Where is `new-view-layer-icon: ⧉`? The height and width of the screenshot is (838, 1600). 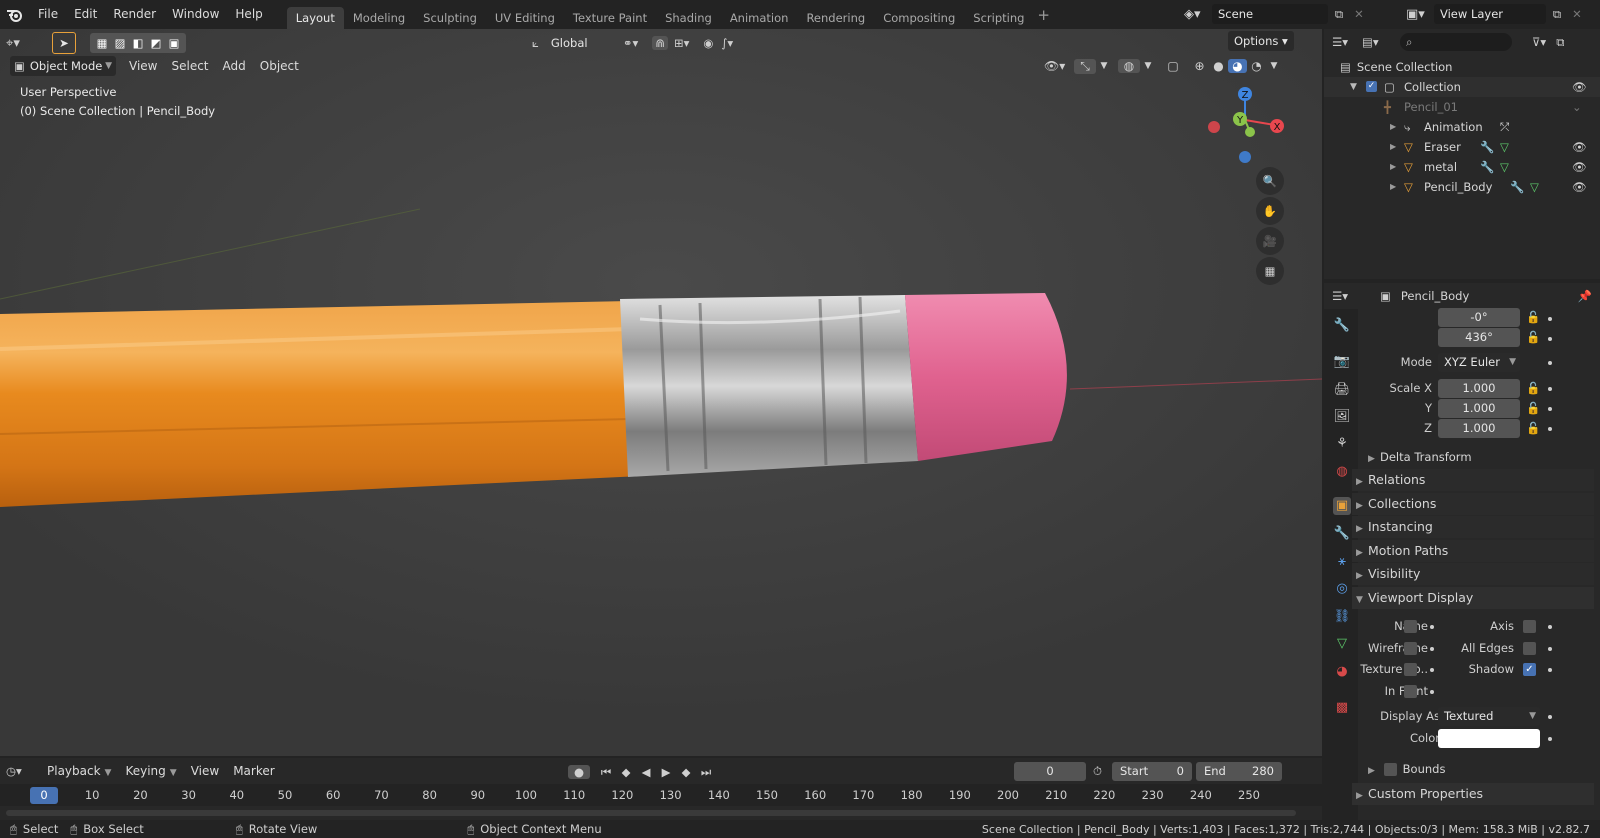
new-view-layer-icon: ⧉ is located at coordinates (1557, 14).